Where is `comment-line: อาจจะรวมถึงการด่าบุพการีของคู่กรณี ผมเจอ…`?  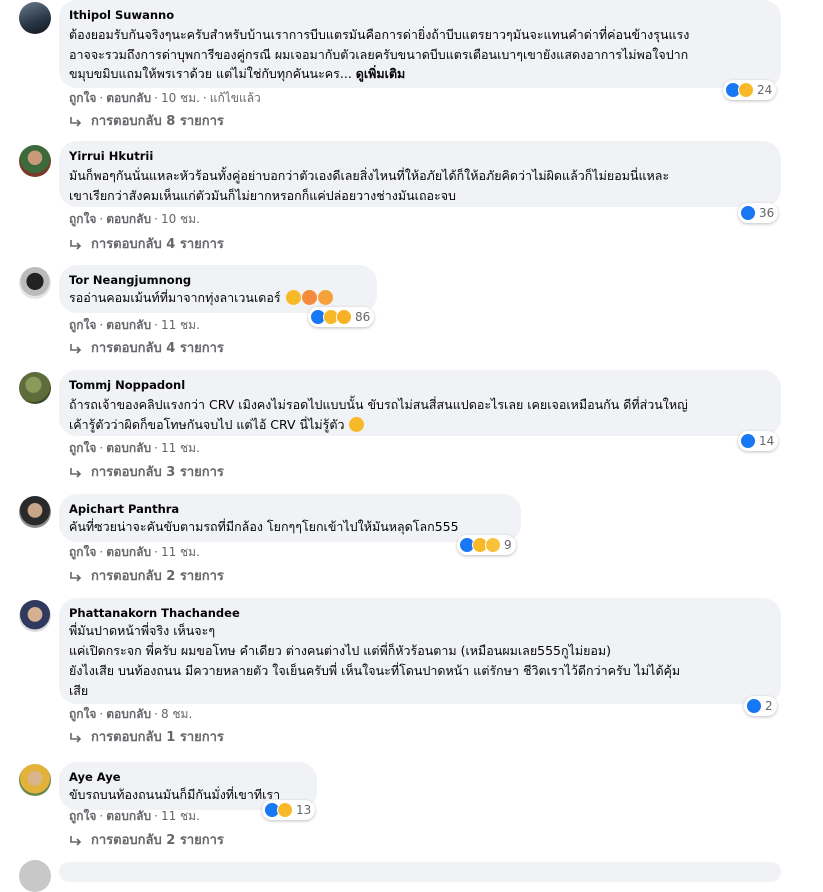 comment-line: อาจจะรวมถึงการด่าบุพการีของคู่กรณี ผมเจอ… is located at coordinates (379, 54).